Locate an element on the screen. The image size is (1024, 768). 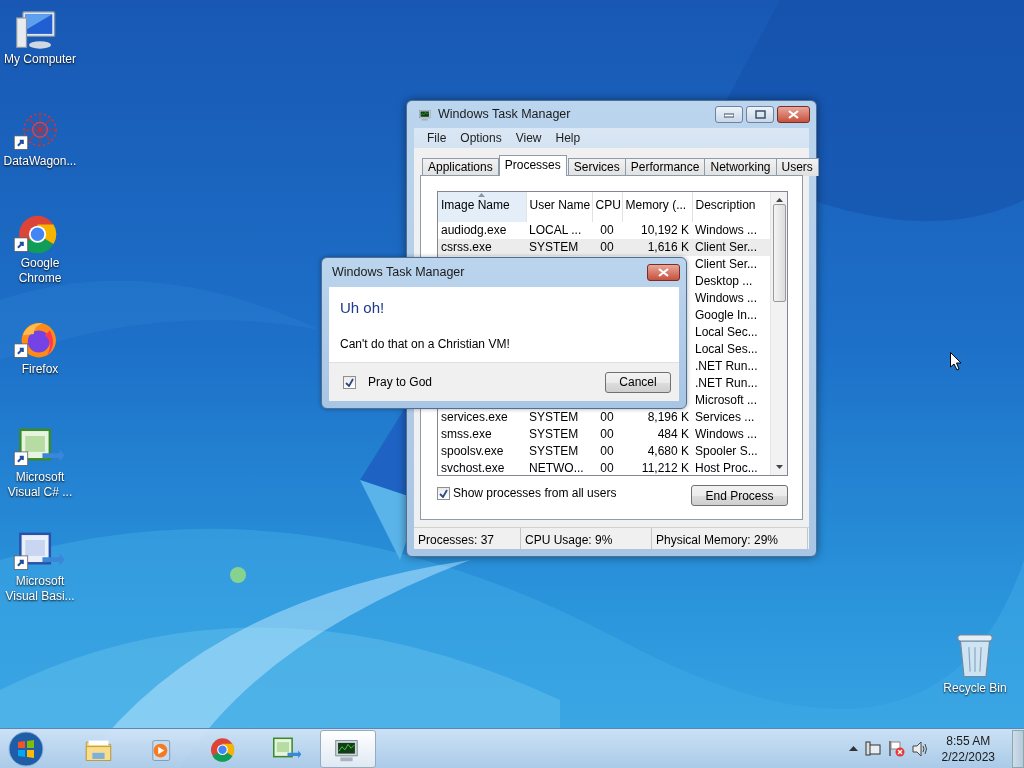
table-cell: 1,616 K is located at coordinates (657, 247).